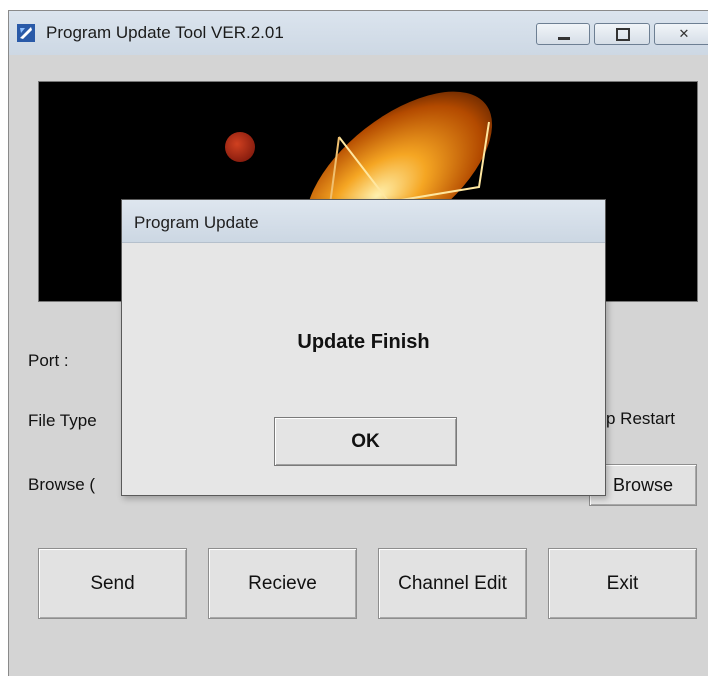 This screenshot has width=708, height=676. What do you see at coordinates (196, 222) in the screenshot?
I see `dialog-title: Program Update` at bounding box center [196, 222].